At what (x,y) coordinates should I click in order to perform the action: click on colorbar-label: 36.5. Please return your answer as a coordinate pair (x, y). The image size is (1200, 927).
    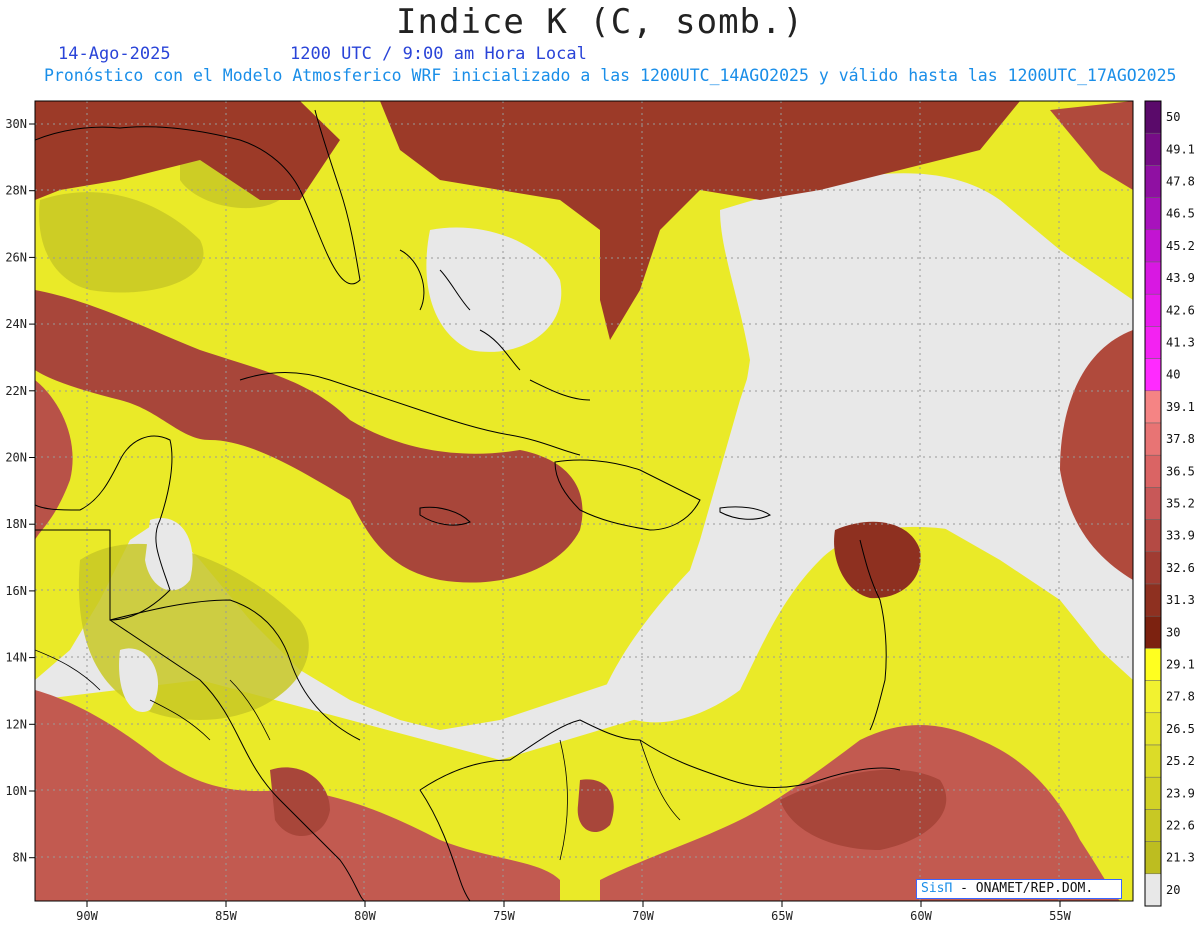
    Looking at the image, I should click on (1180, 471).